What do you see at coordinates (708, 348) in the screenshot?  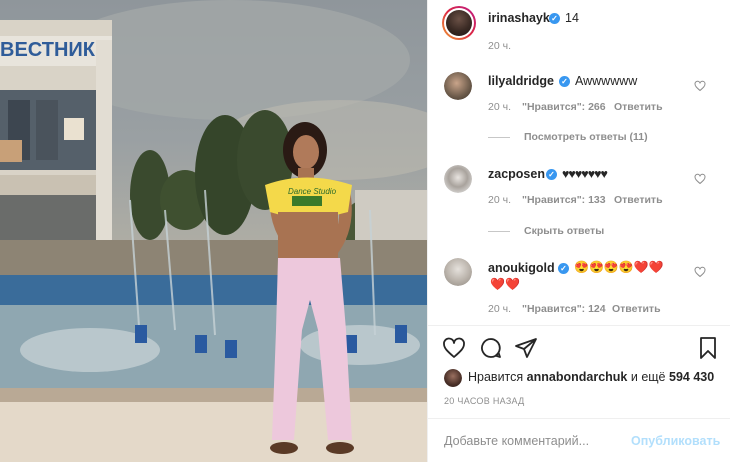 I see `bookmark-icon` at bounding box center [708, 348].